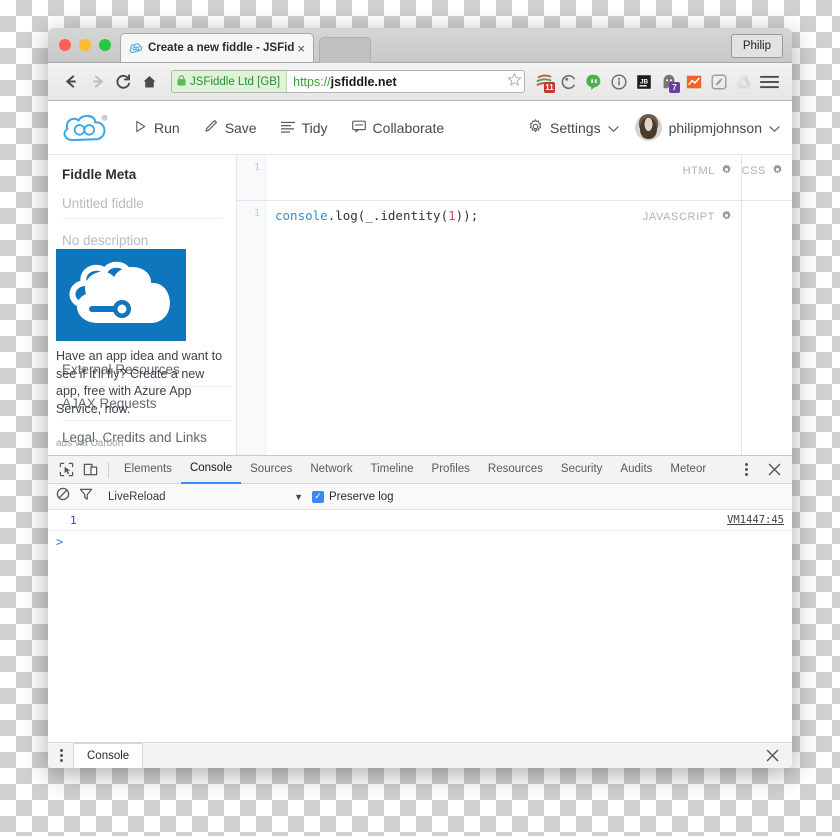 This screenshot has width=840, height=836. I want to click on minimize-window-button, so click(85, 45).